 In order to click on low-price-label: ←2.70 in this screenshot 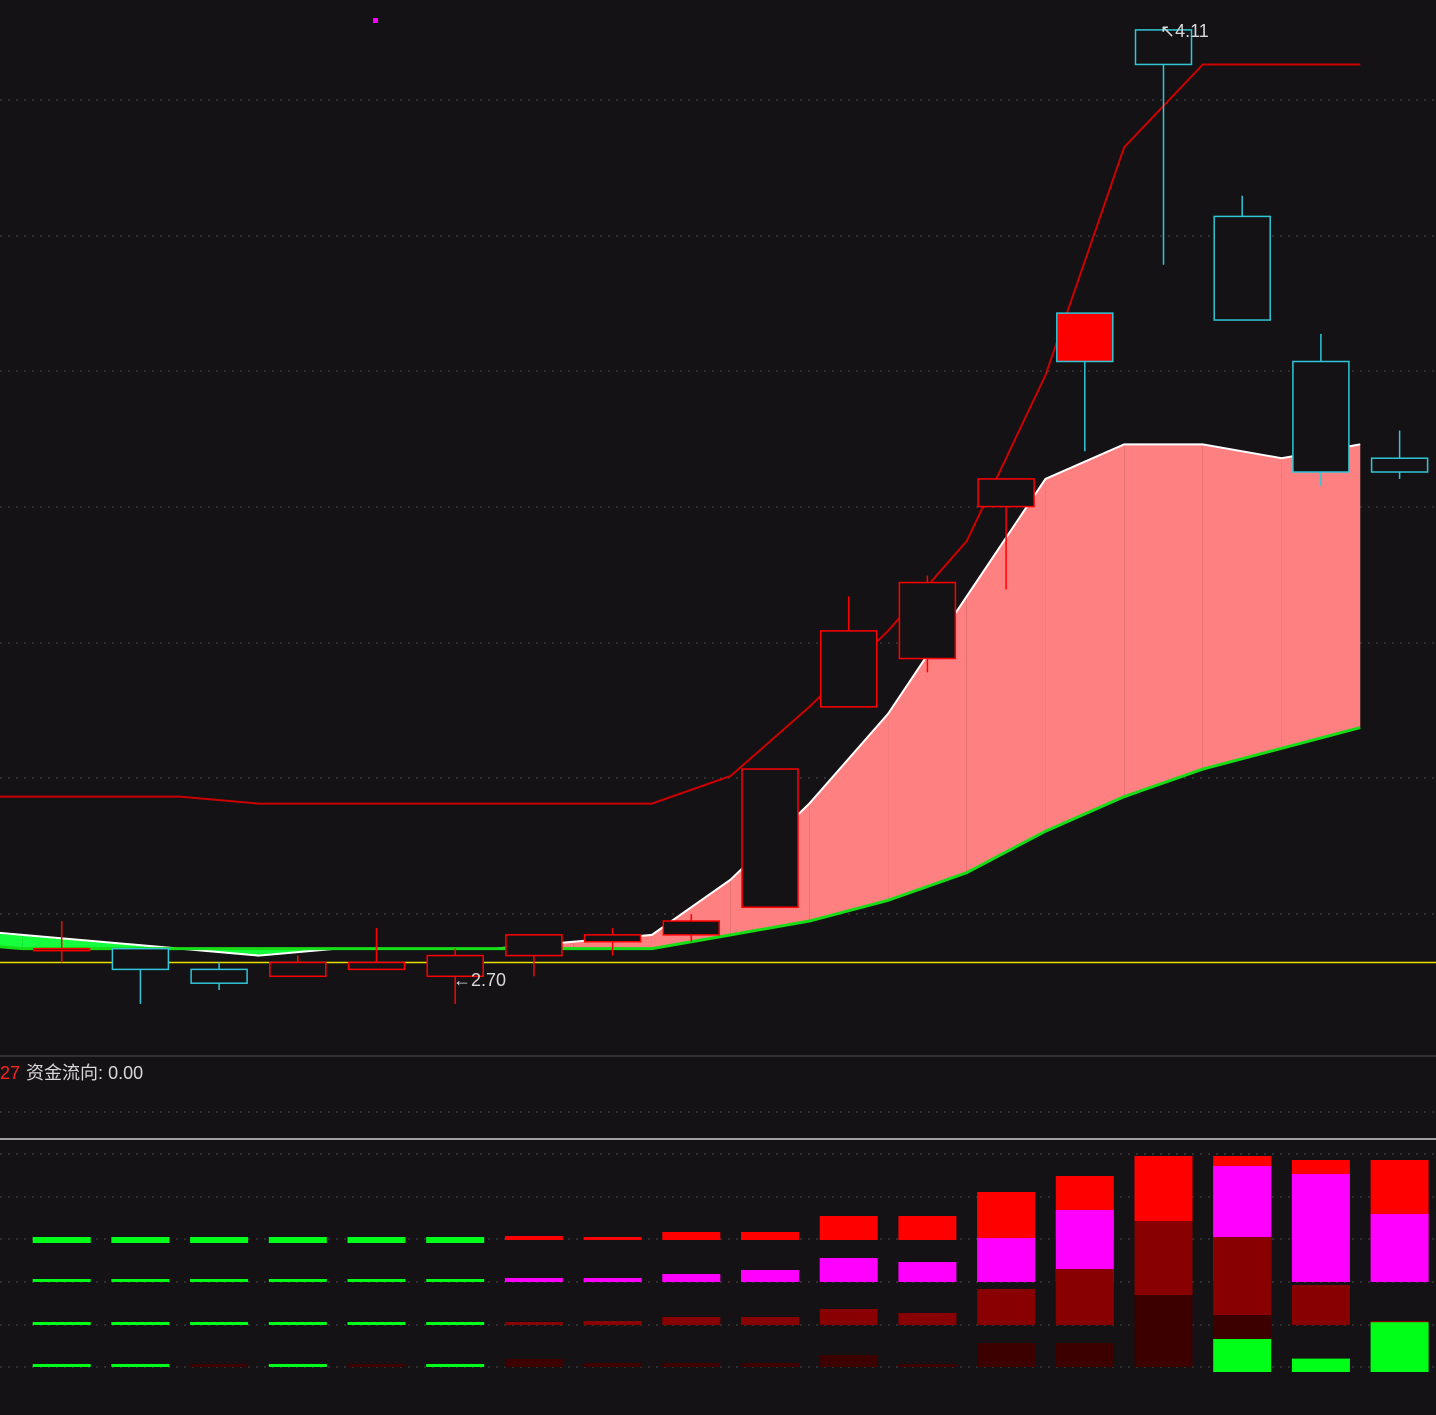, I will do `click(479, 980)`.